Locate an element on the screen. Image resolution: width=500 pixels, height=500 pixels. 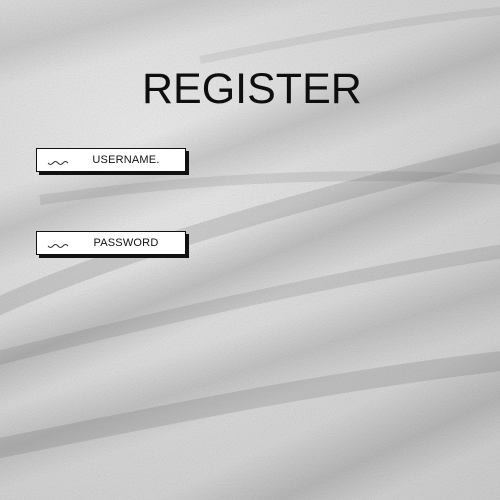
password-field: PASSWORD is located at coordinates (111, 243).